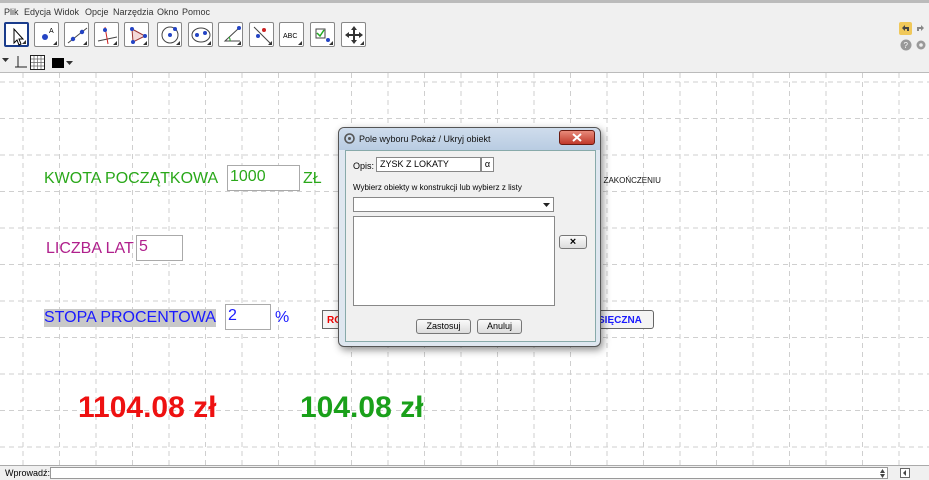  Describe the element at coordinates (573, 242) in the screenshot. I see `remove-object-button: ×` at that location.